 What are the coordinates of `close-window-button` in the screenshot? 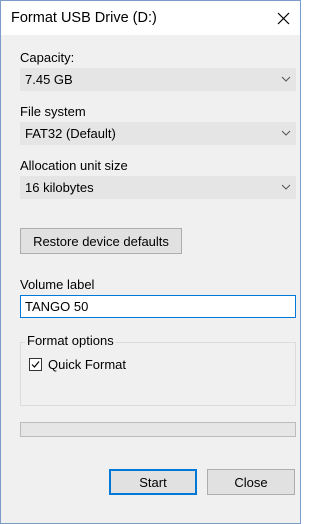 It's located at (283, 18).